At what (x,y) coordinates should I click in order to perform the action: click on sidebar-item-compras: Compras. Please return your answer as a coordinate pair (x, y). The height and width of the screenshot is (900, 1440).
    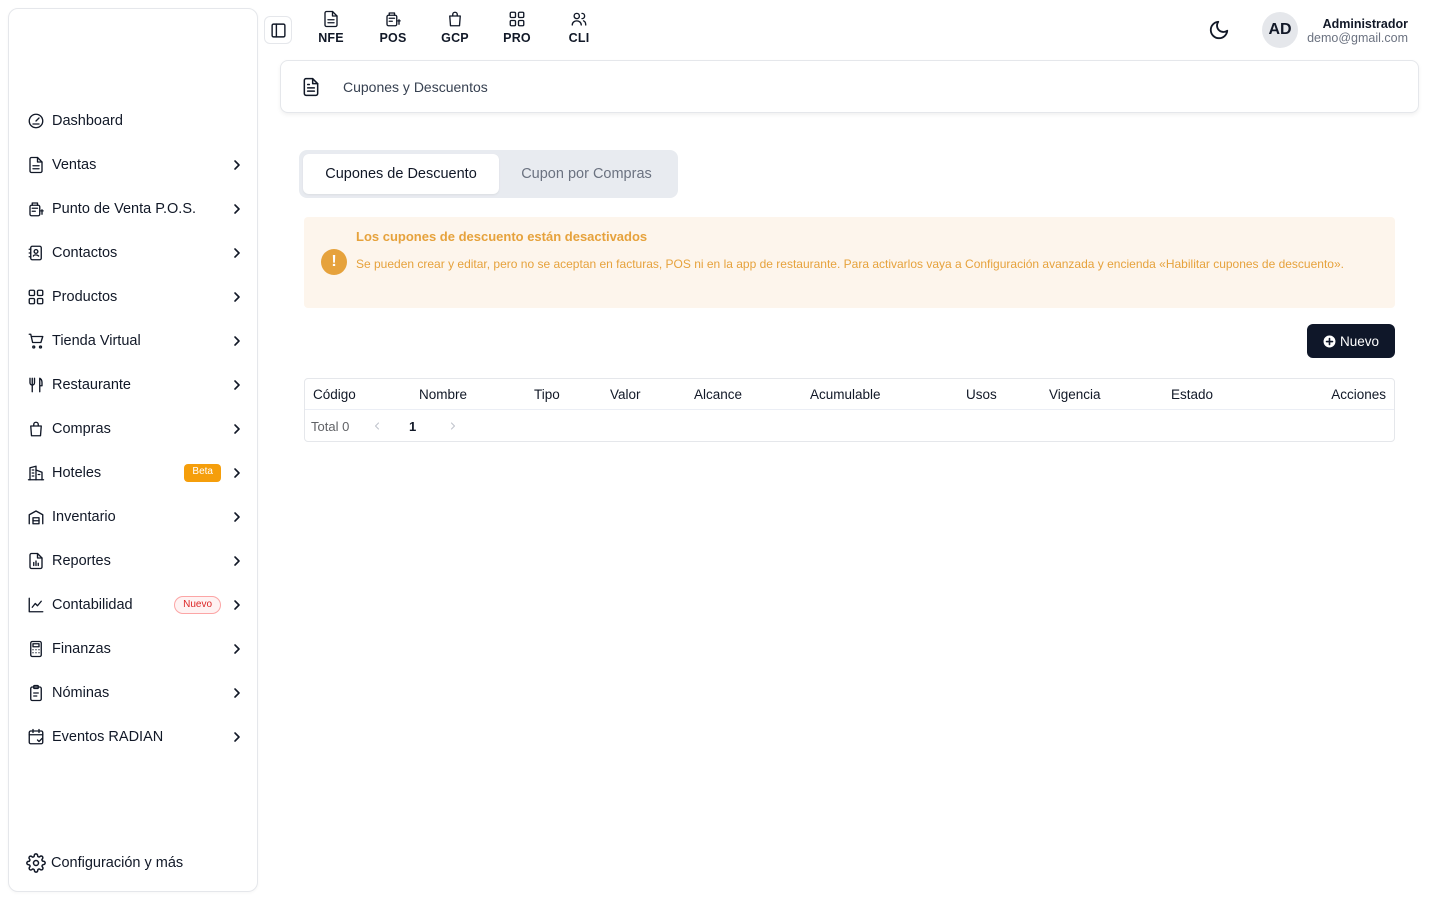
    Looking at the image, I should click on (133, 429).